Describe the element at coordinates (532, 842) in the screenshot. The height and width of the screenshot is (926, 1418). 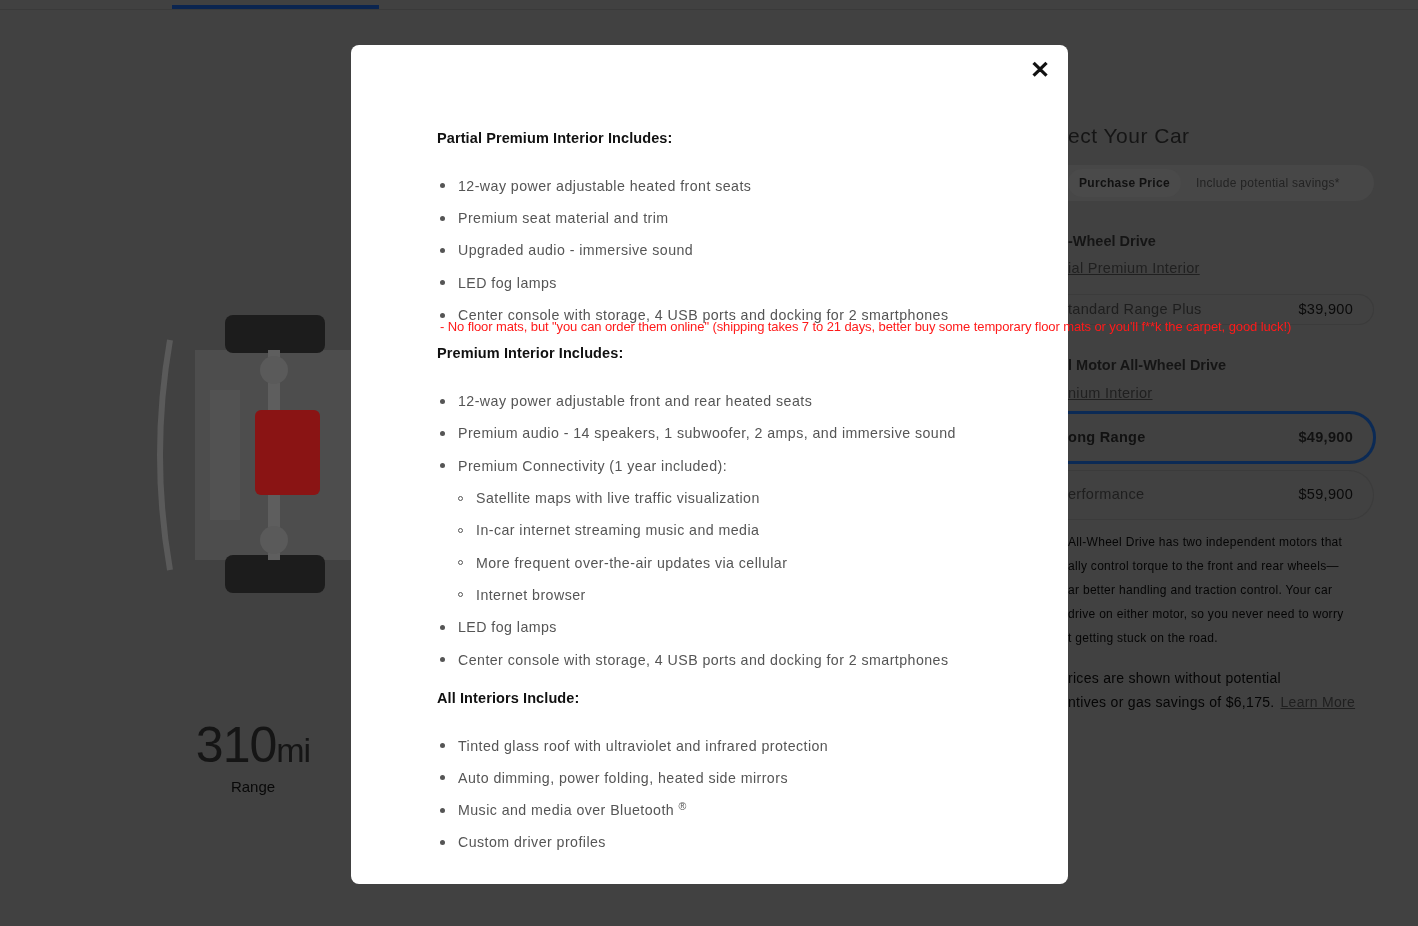
I see `list-item-text: Custom driver profiles` at that location.